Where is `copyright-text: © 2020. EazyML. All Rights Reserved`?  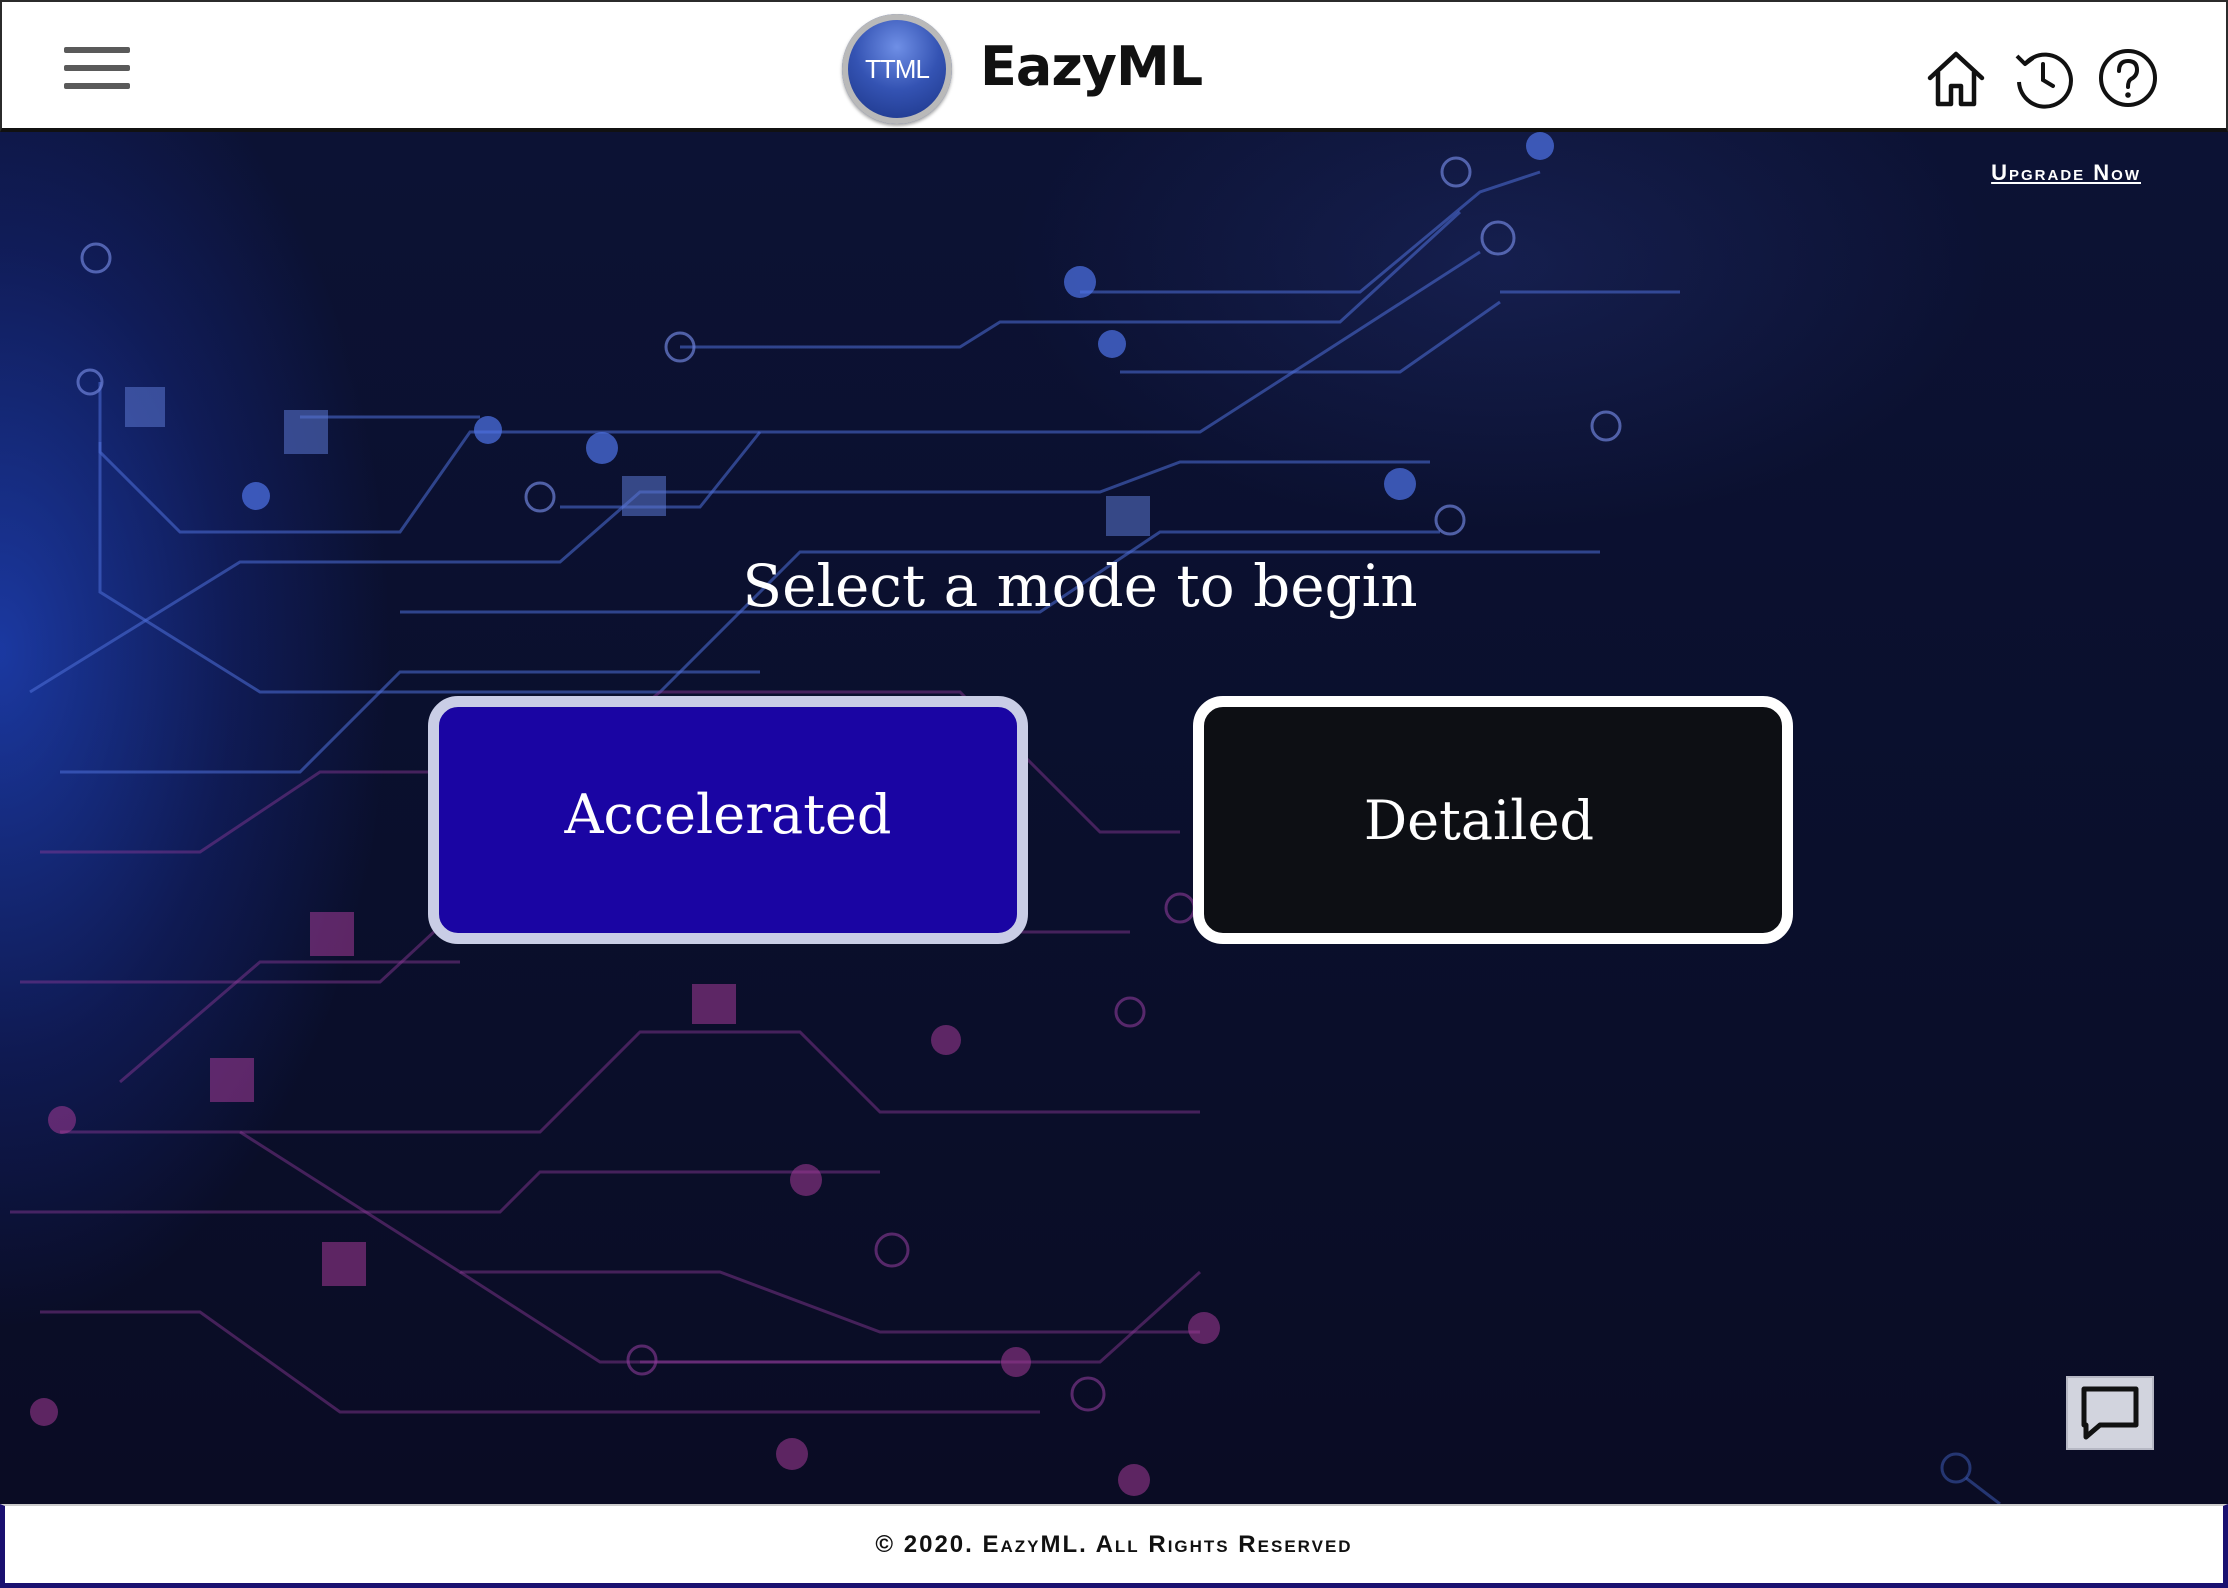 copyright-text: © 2020. EazyML. All Rights Reserved is located at coordinates (1114, 1544).